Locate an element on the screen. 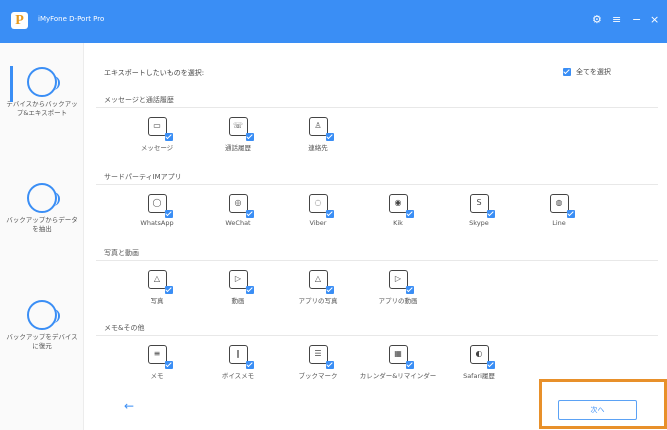  line-icon: ◍ is located at coordinates (562, 206).